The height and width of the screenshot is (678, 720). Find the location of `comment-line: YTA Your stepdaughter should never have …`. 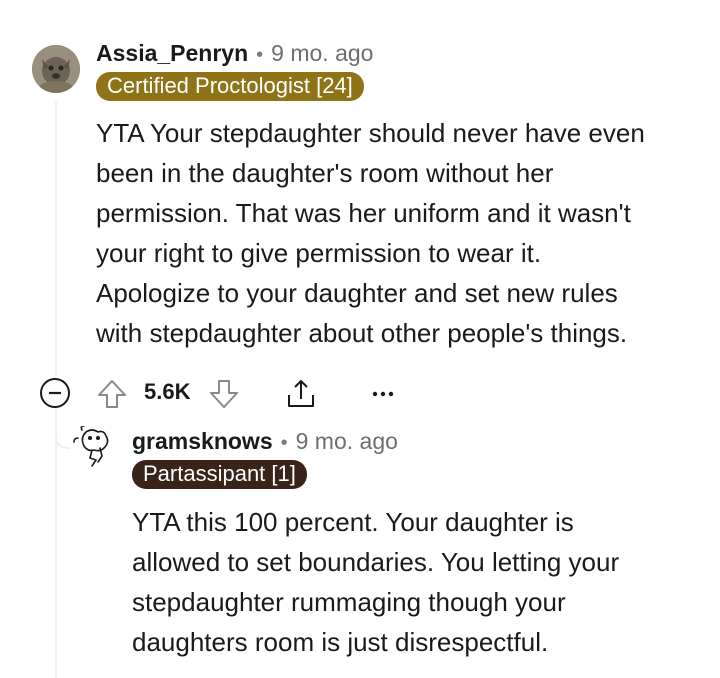

comment-line: YTA Your stepdaughter should never have … is located at coordinates (370, 133).